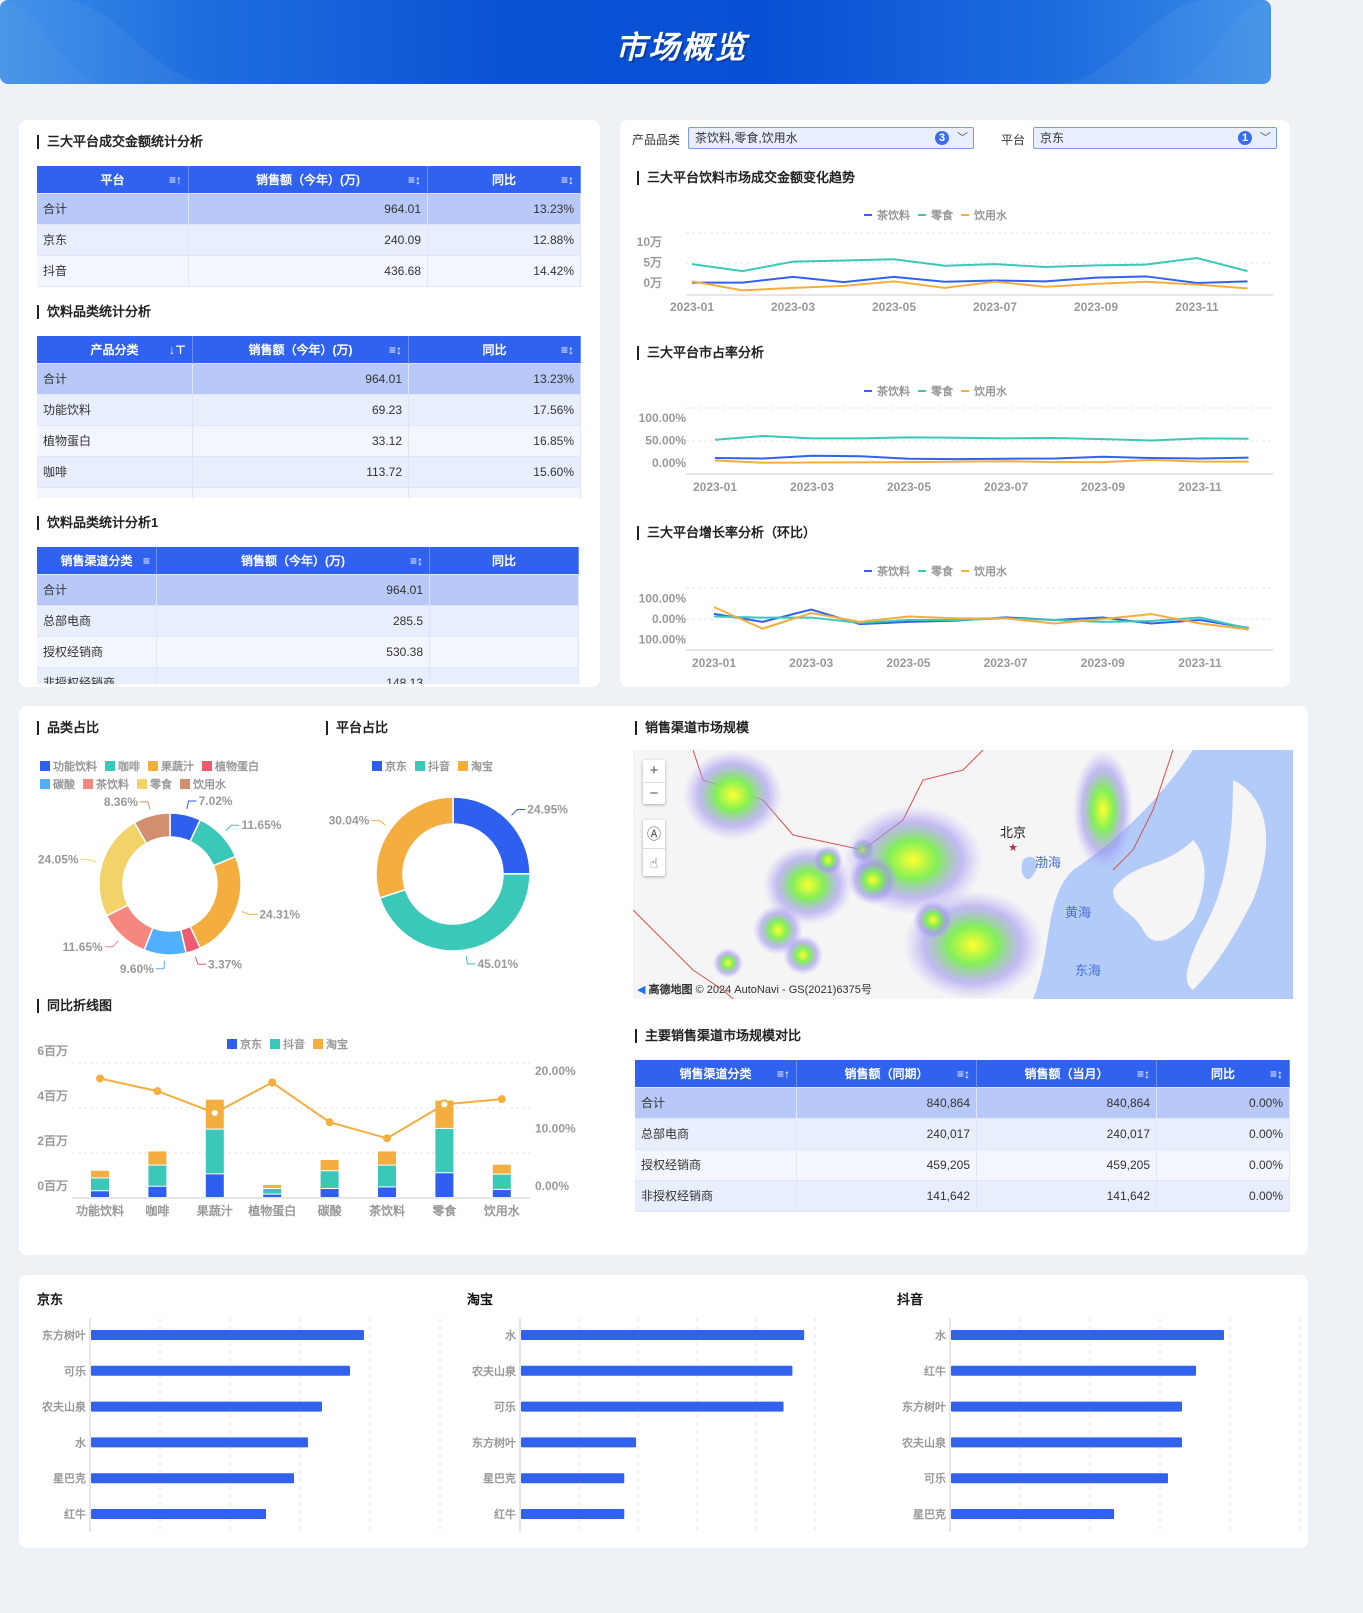  I want to click on x-tick-label: 功能饮料, so click(100, 1210).